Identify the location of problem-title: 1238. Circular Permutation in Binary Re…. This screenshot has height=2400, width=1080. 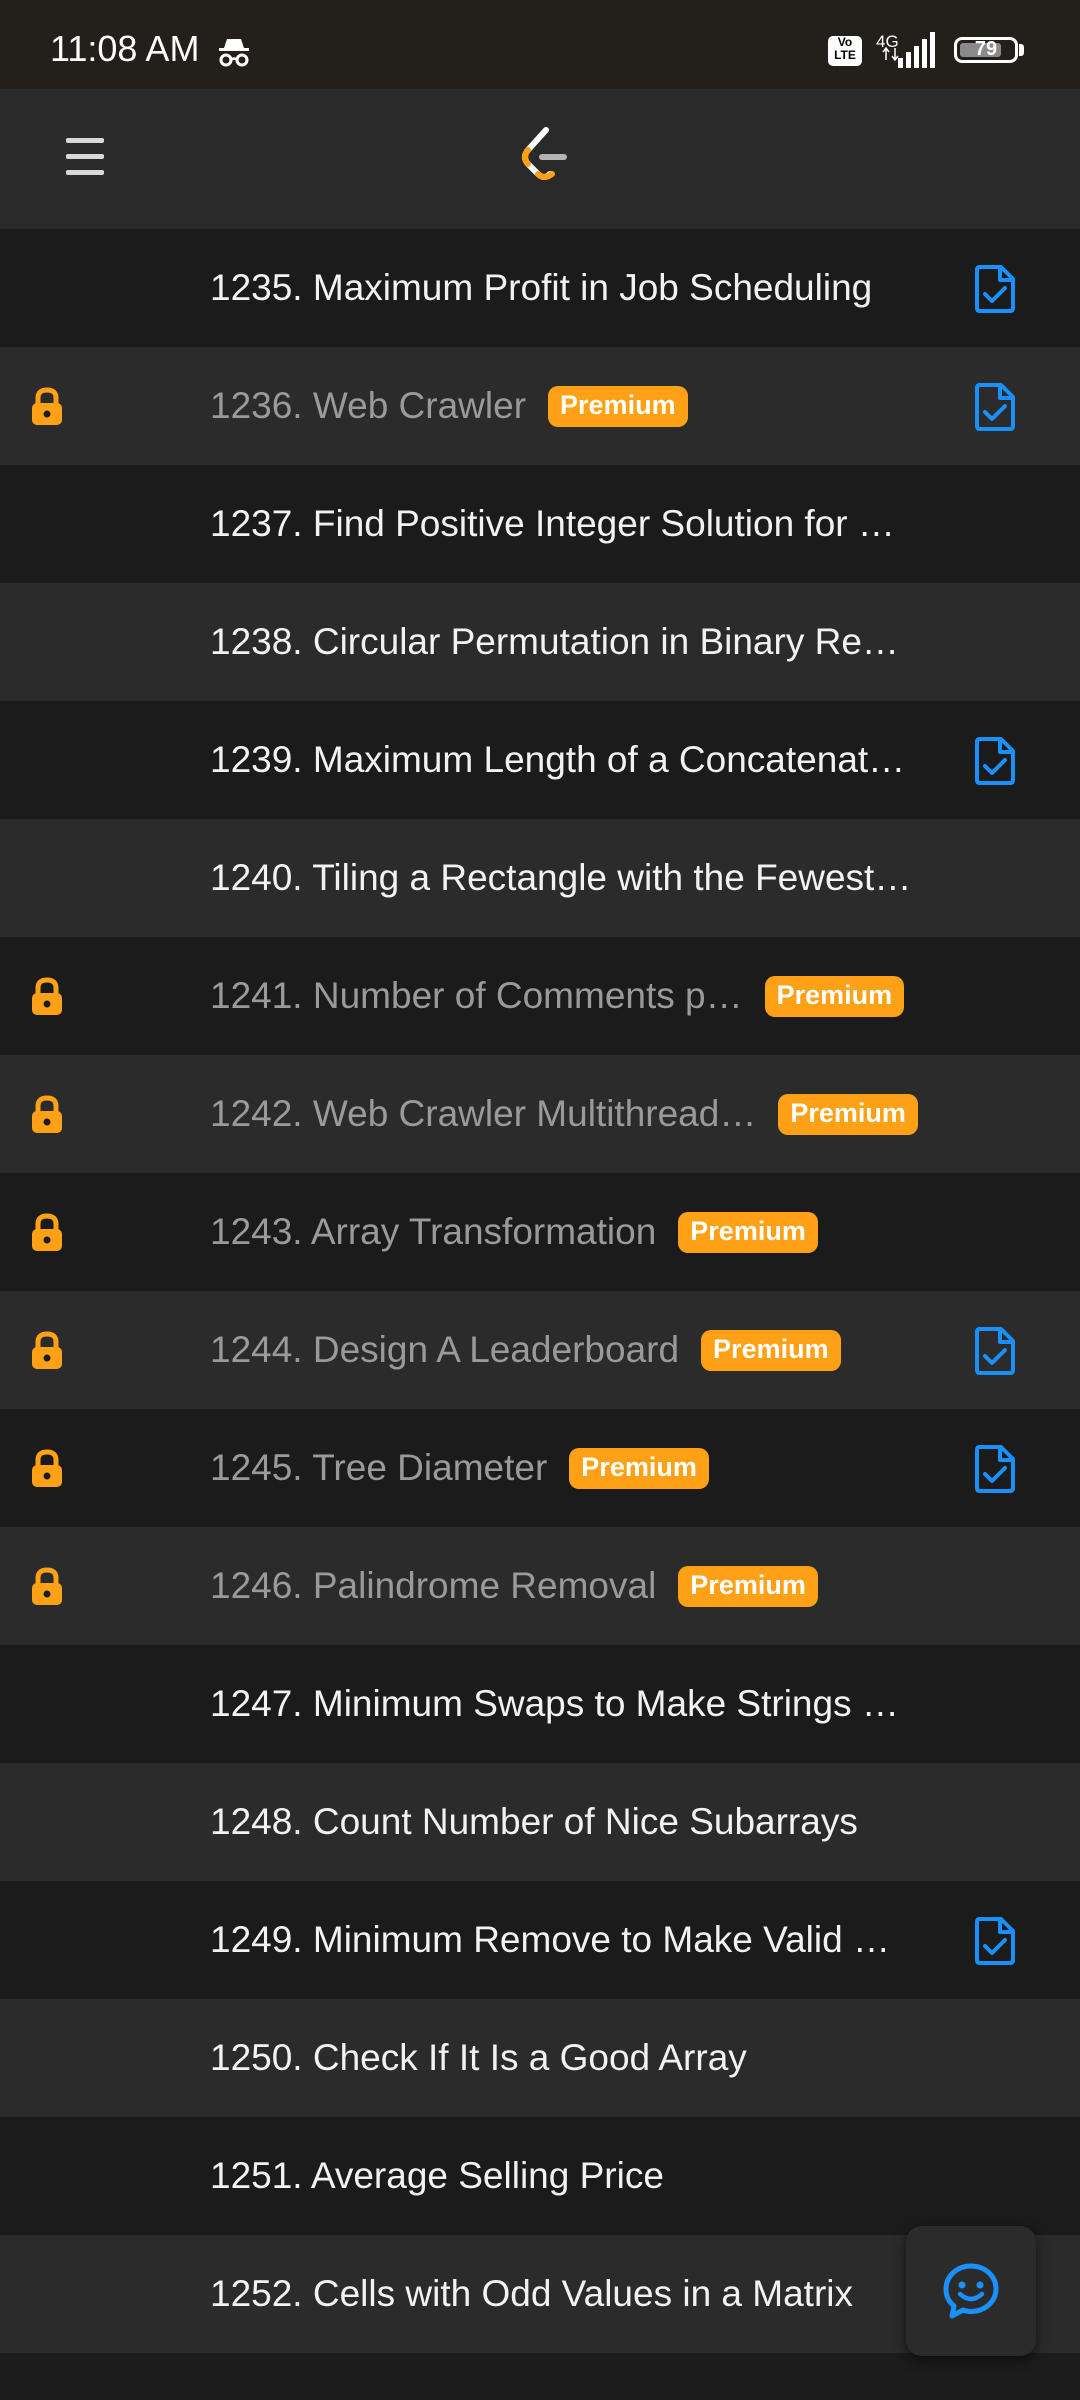
(554, 642).